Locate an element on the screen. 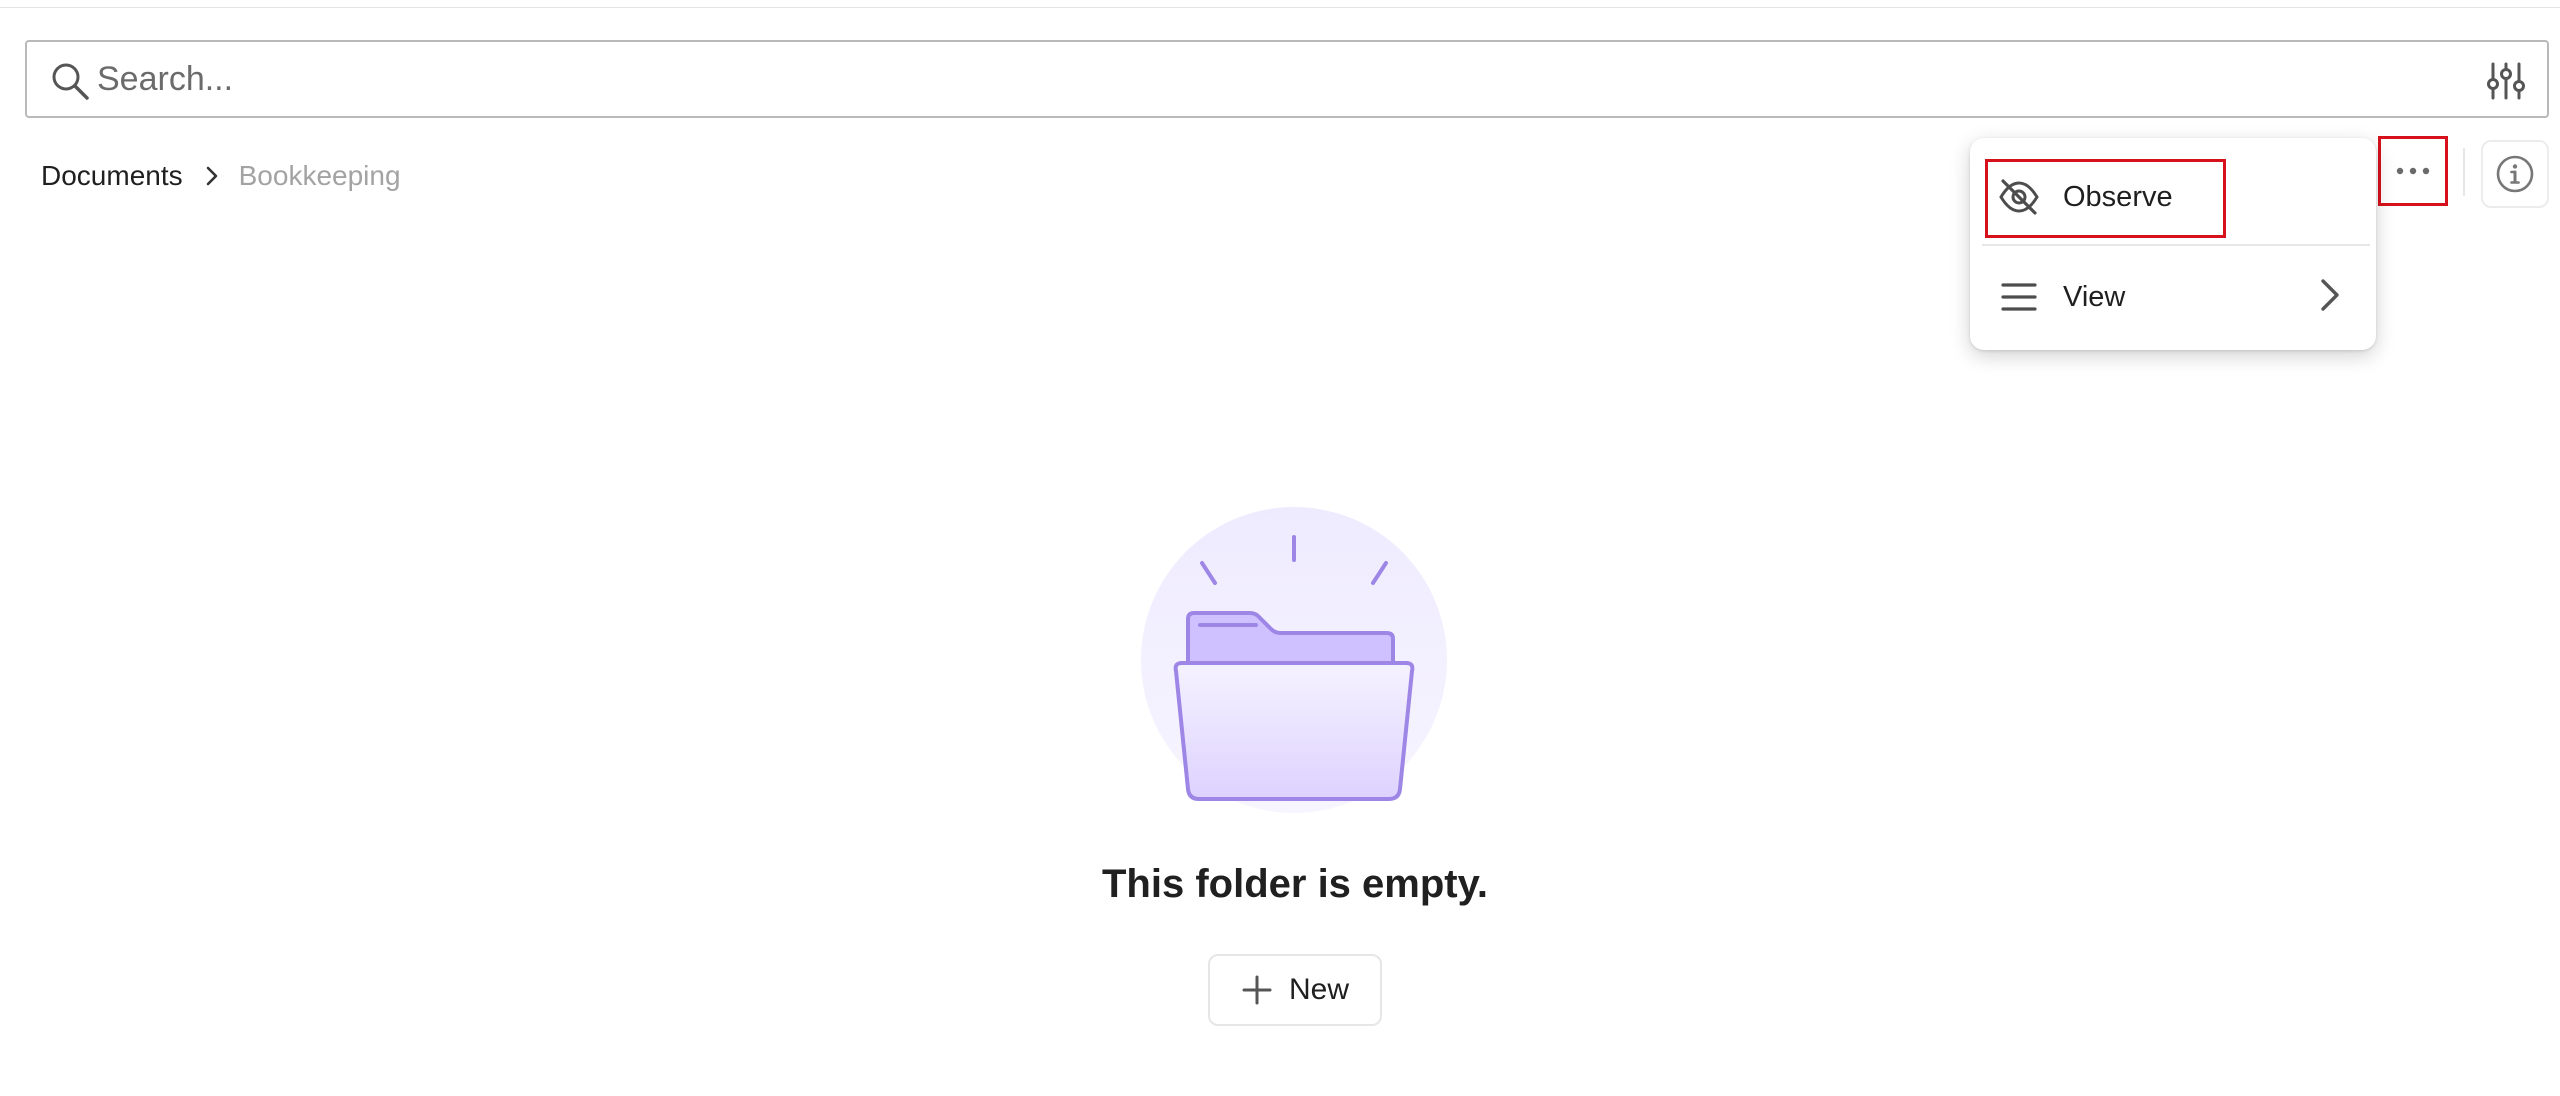 This screenshot has height=1096, width=2560. breadcrumb: Documents Bookkeeping is located at coordinates (221, 176).